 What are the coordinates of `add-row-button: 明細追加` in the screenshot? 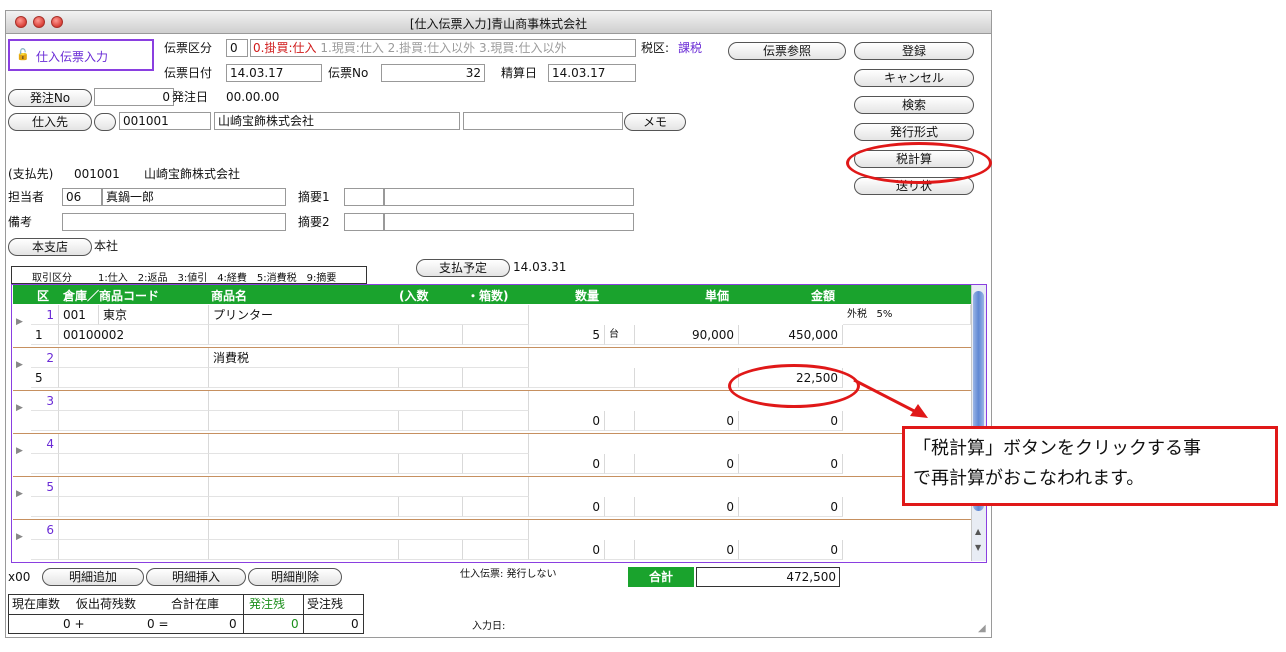 It's located at (93, 577).